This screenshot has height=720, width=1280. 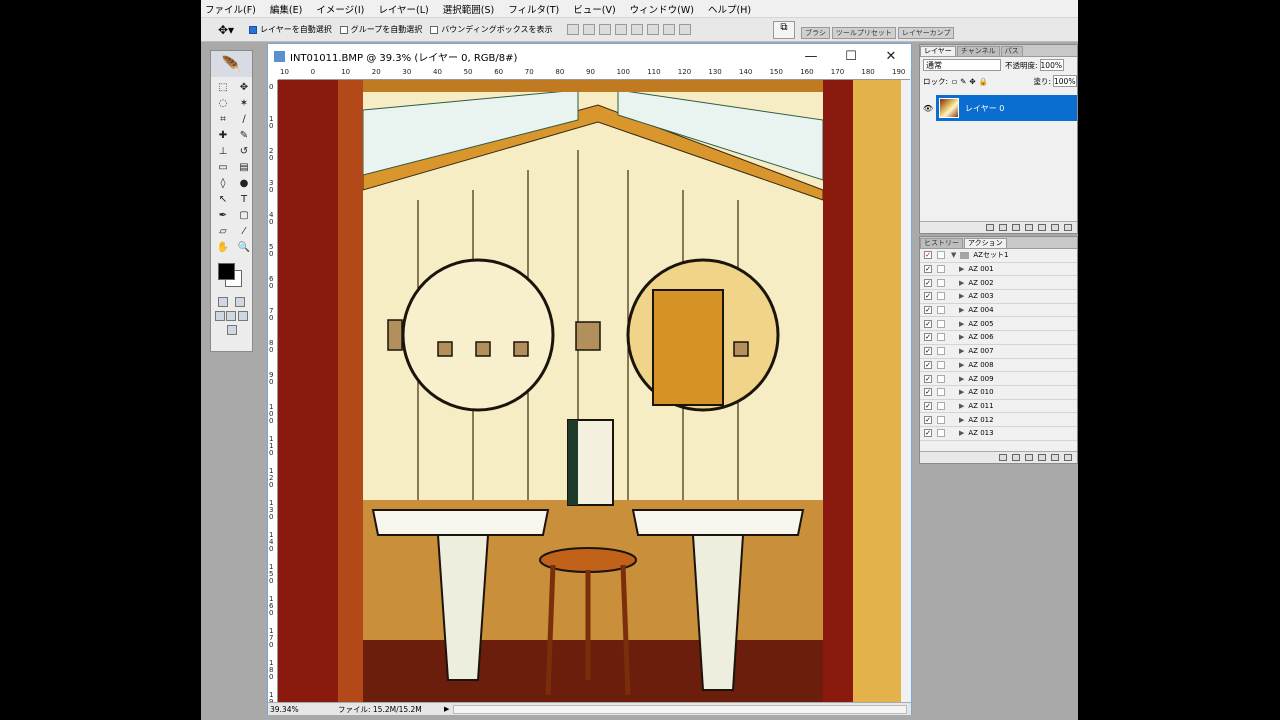 What do you see at coordinates (223, 120) in the screenshot?
I see `crop-tool-icon: ⌗` at bounding box center [223, 120].